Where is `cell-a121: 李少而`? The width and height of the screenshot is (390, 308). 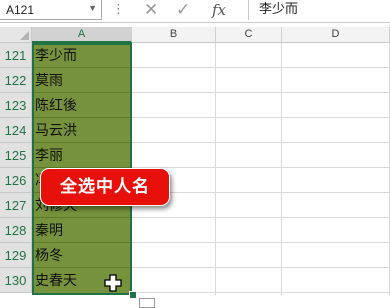 cell-a121: 李少而 is located at coordinates (82, 55).